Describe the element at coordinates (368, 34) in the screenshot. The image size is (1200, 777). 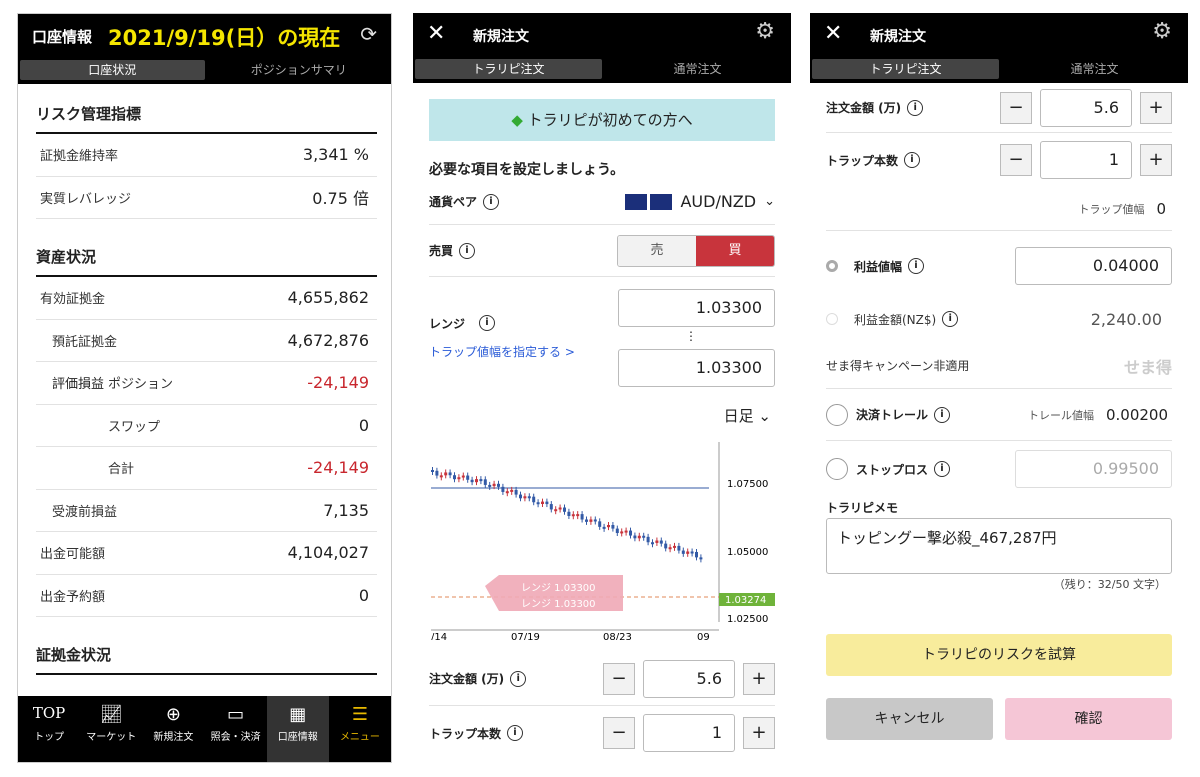
I see `refresh-icon: ⟳` at that location.